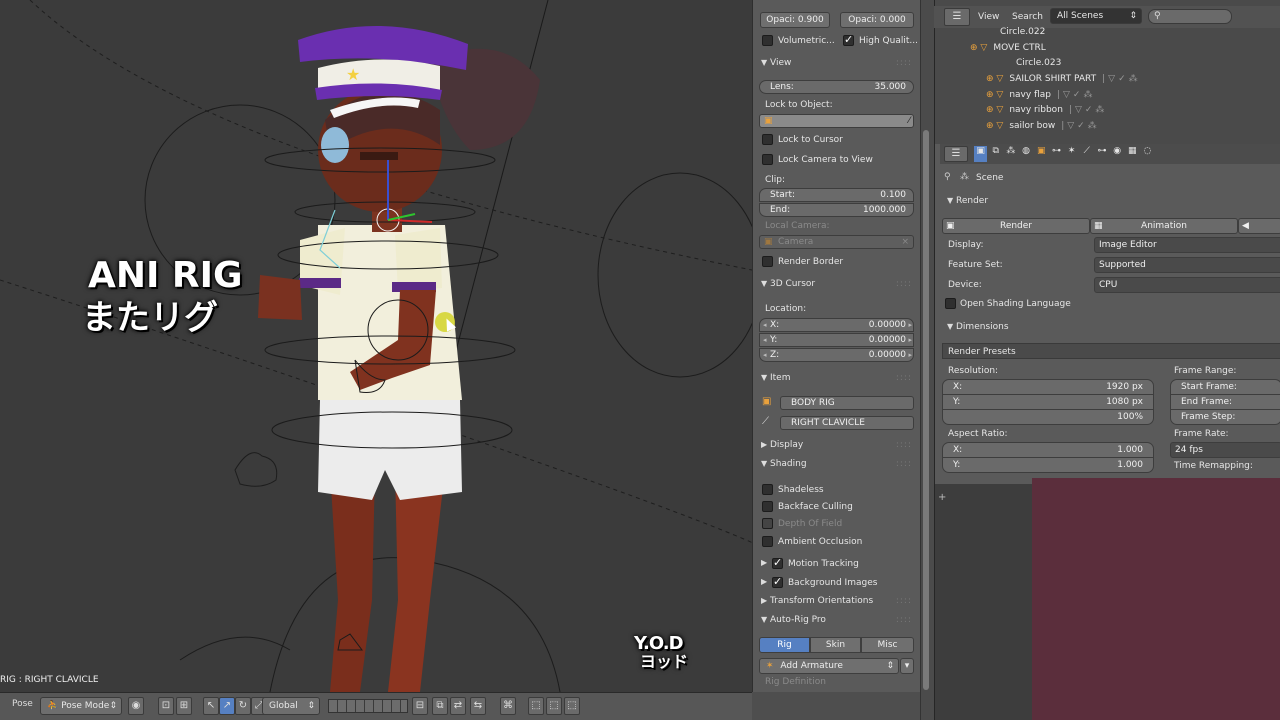 The height and width of the screenshot is (720, 1280). What do you see at coordinates (836, 210) in the screenshot?
I see `clip-end-field: End: 1000.000` at bounding box center [836, 210].